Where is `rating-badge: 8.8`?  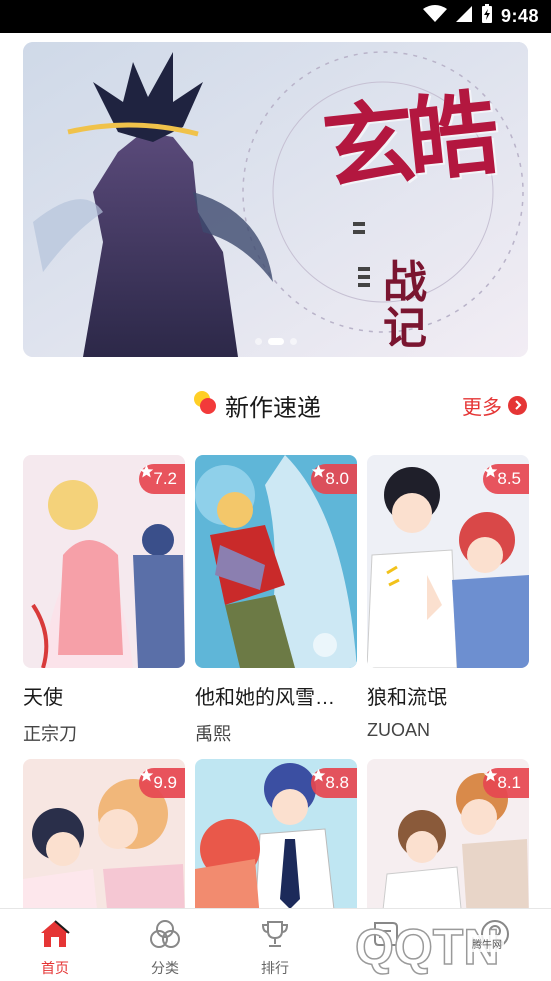
rating-badge: 8.8 is located at coordinates (334, 783).